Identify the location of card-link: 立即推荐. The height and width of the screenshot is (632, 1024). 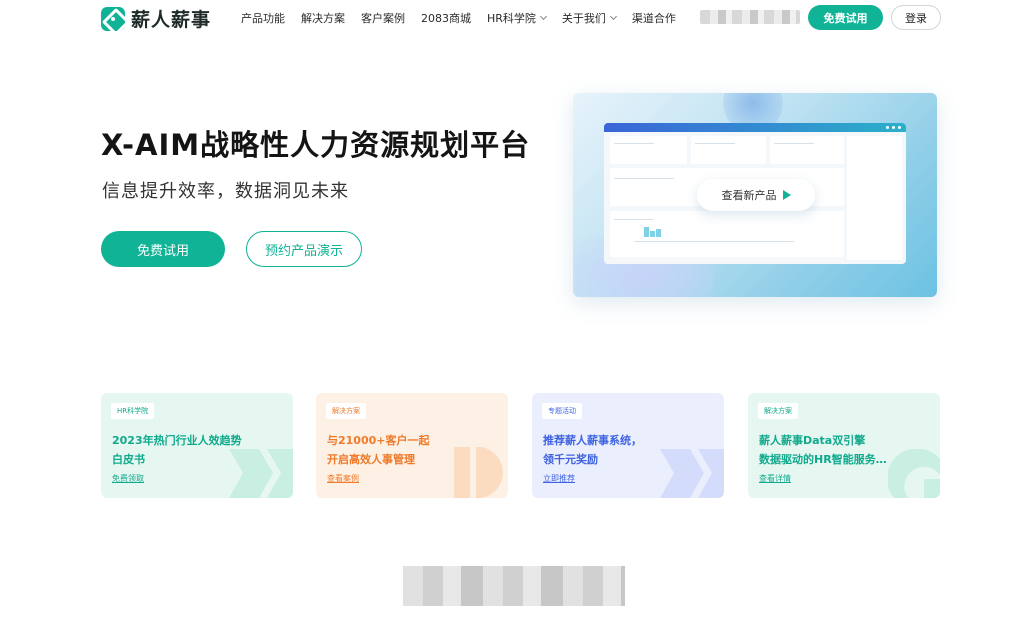
(559, 478).